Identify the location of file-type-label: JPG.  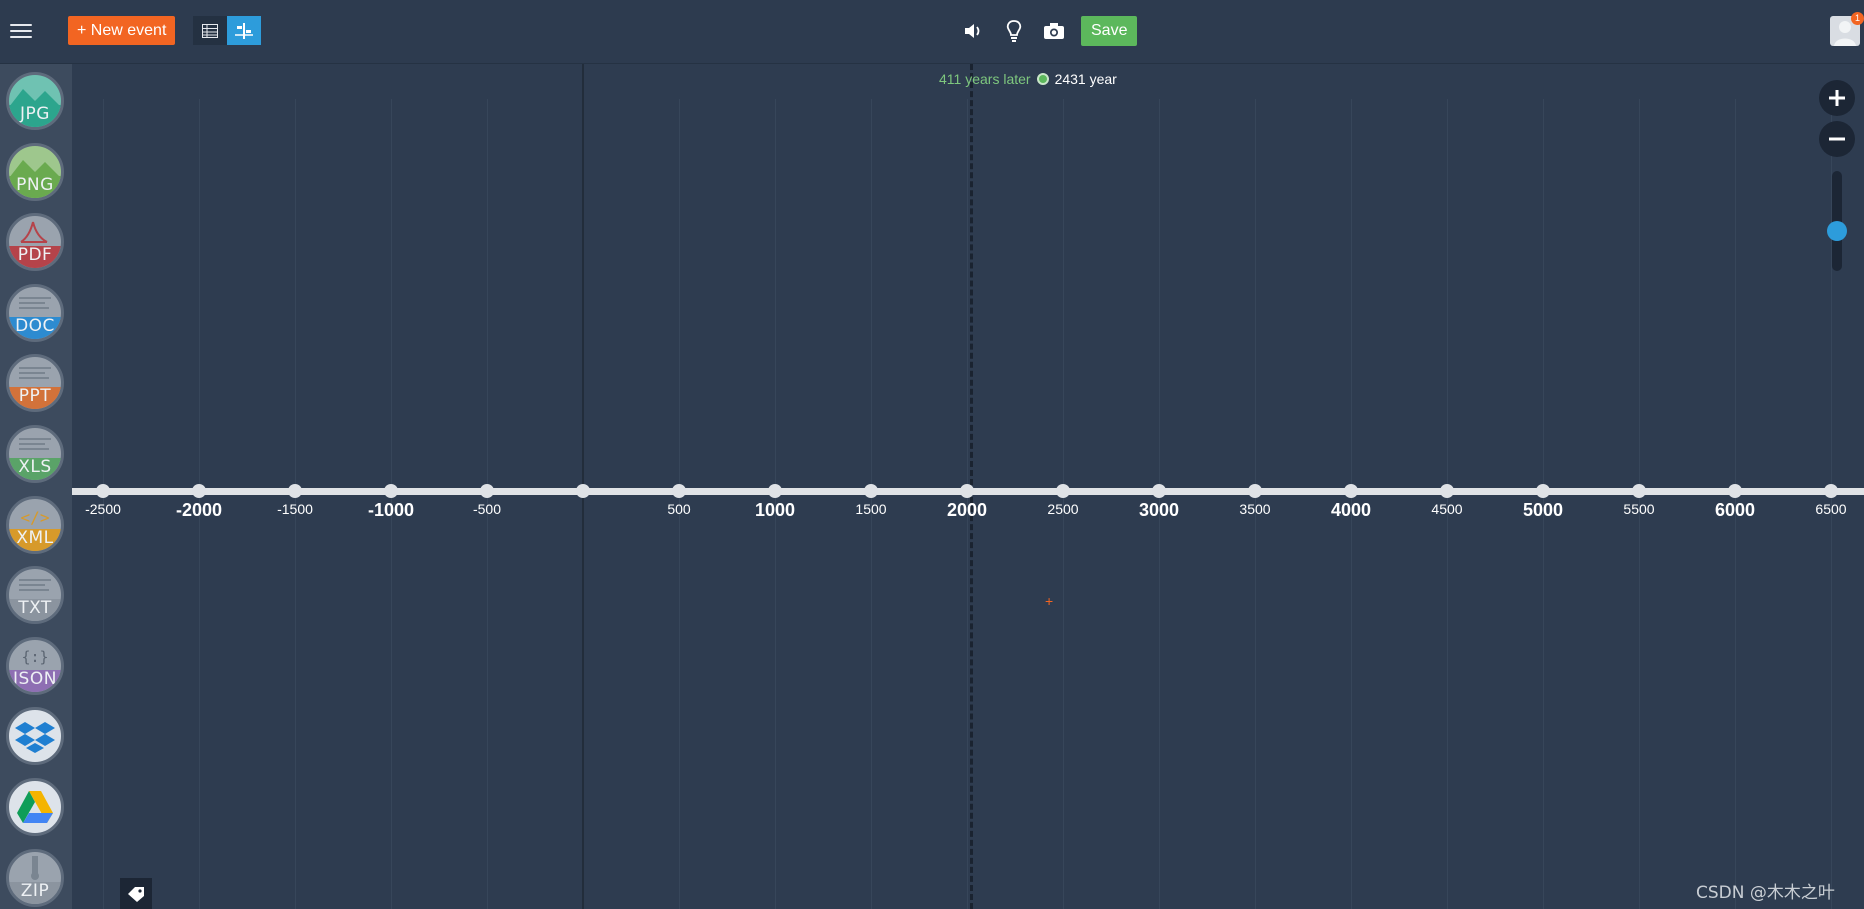
(35, 114).